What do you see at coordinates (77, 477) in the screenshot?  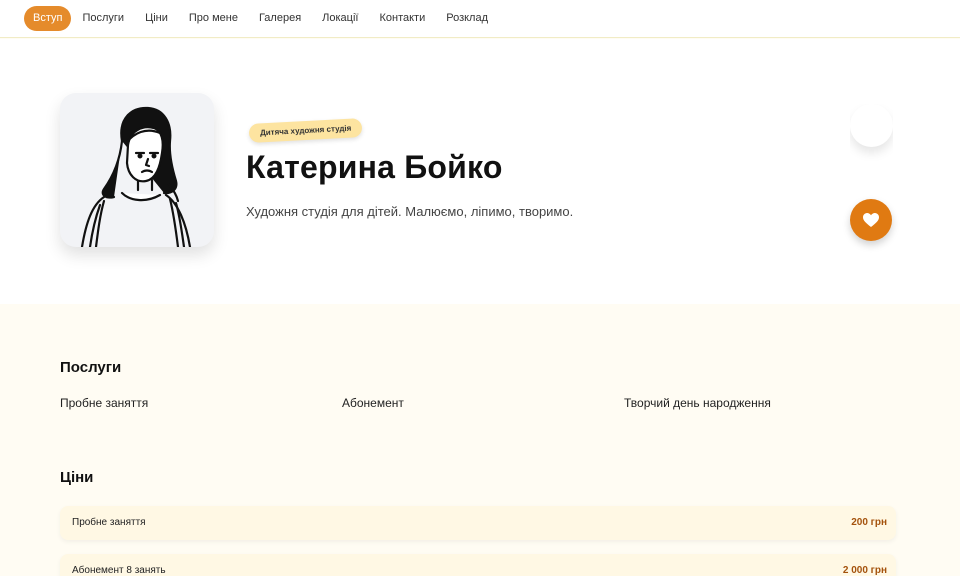 I see `prices-title: Ціни` at bounding box center [77, 477].